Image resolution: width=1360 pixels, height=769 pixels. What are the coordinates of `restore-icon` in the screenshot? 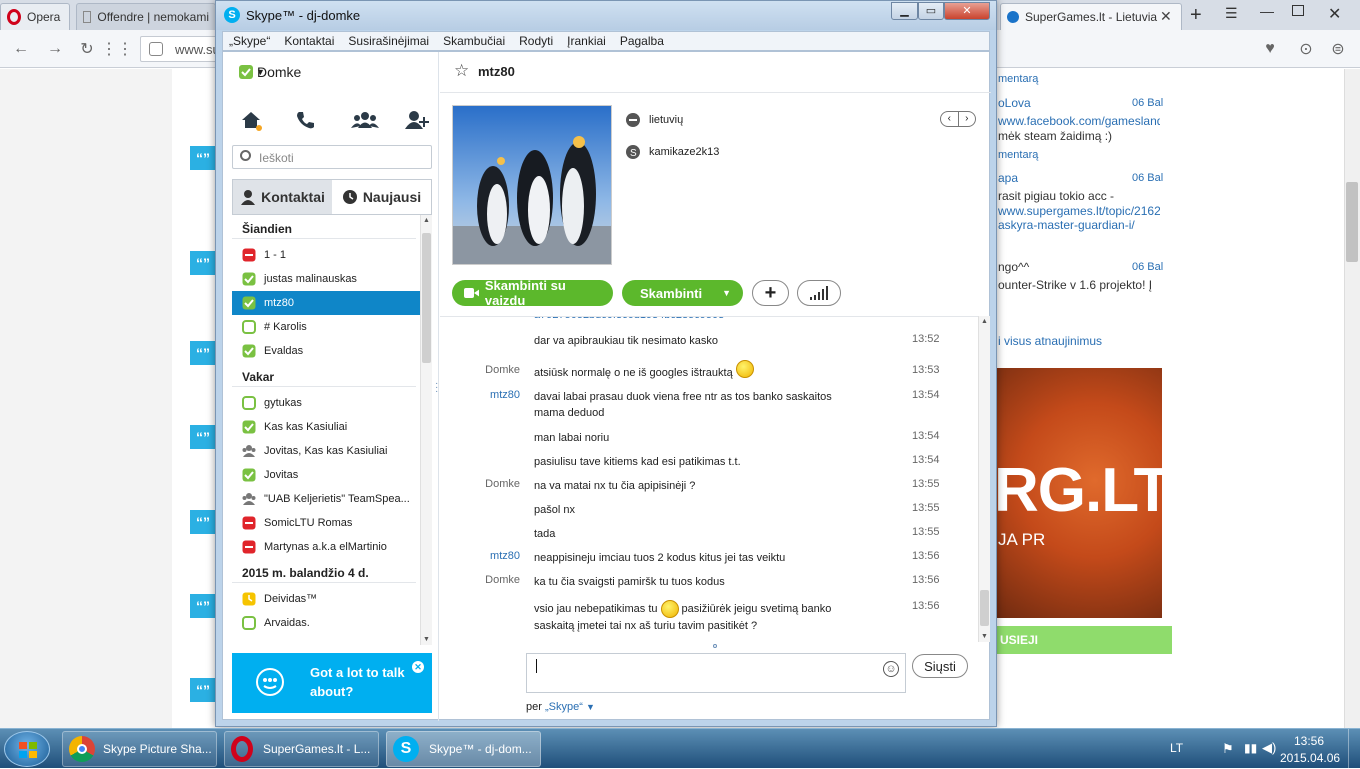 It's located at (1298, 10).